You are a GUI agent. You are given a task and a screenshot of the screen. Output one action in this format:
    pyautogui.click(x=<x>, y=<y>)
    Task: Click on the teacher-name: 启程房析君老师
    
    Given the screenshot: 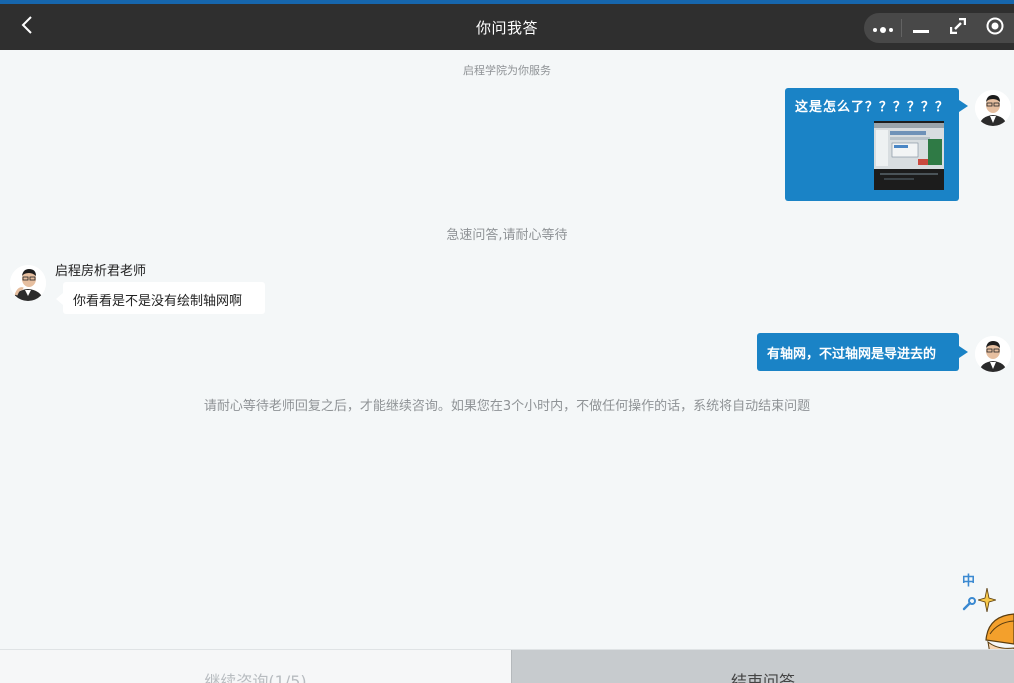 What is the action you would take?
    pyautogui.click(x=101, y=271)
    